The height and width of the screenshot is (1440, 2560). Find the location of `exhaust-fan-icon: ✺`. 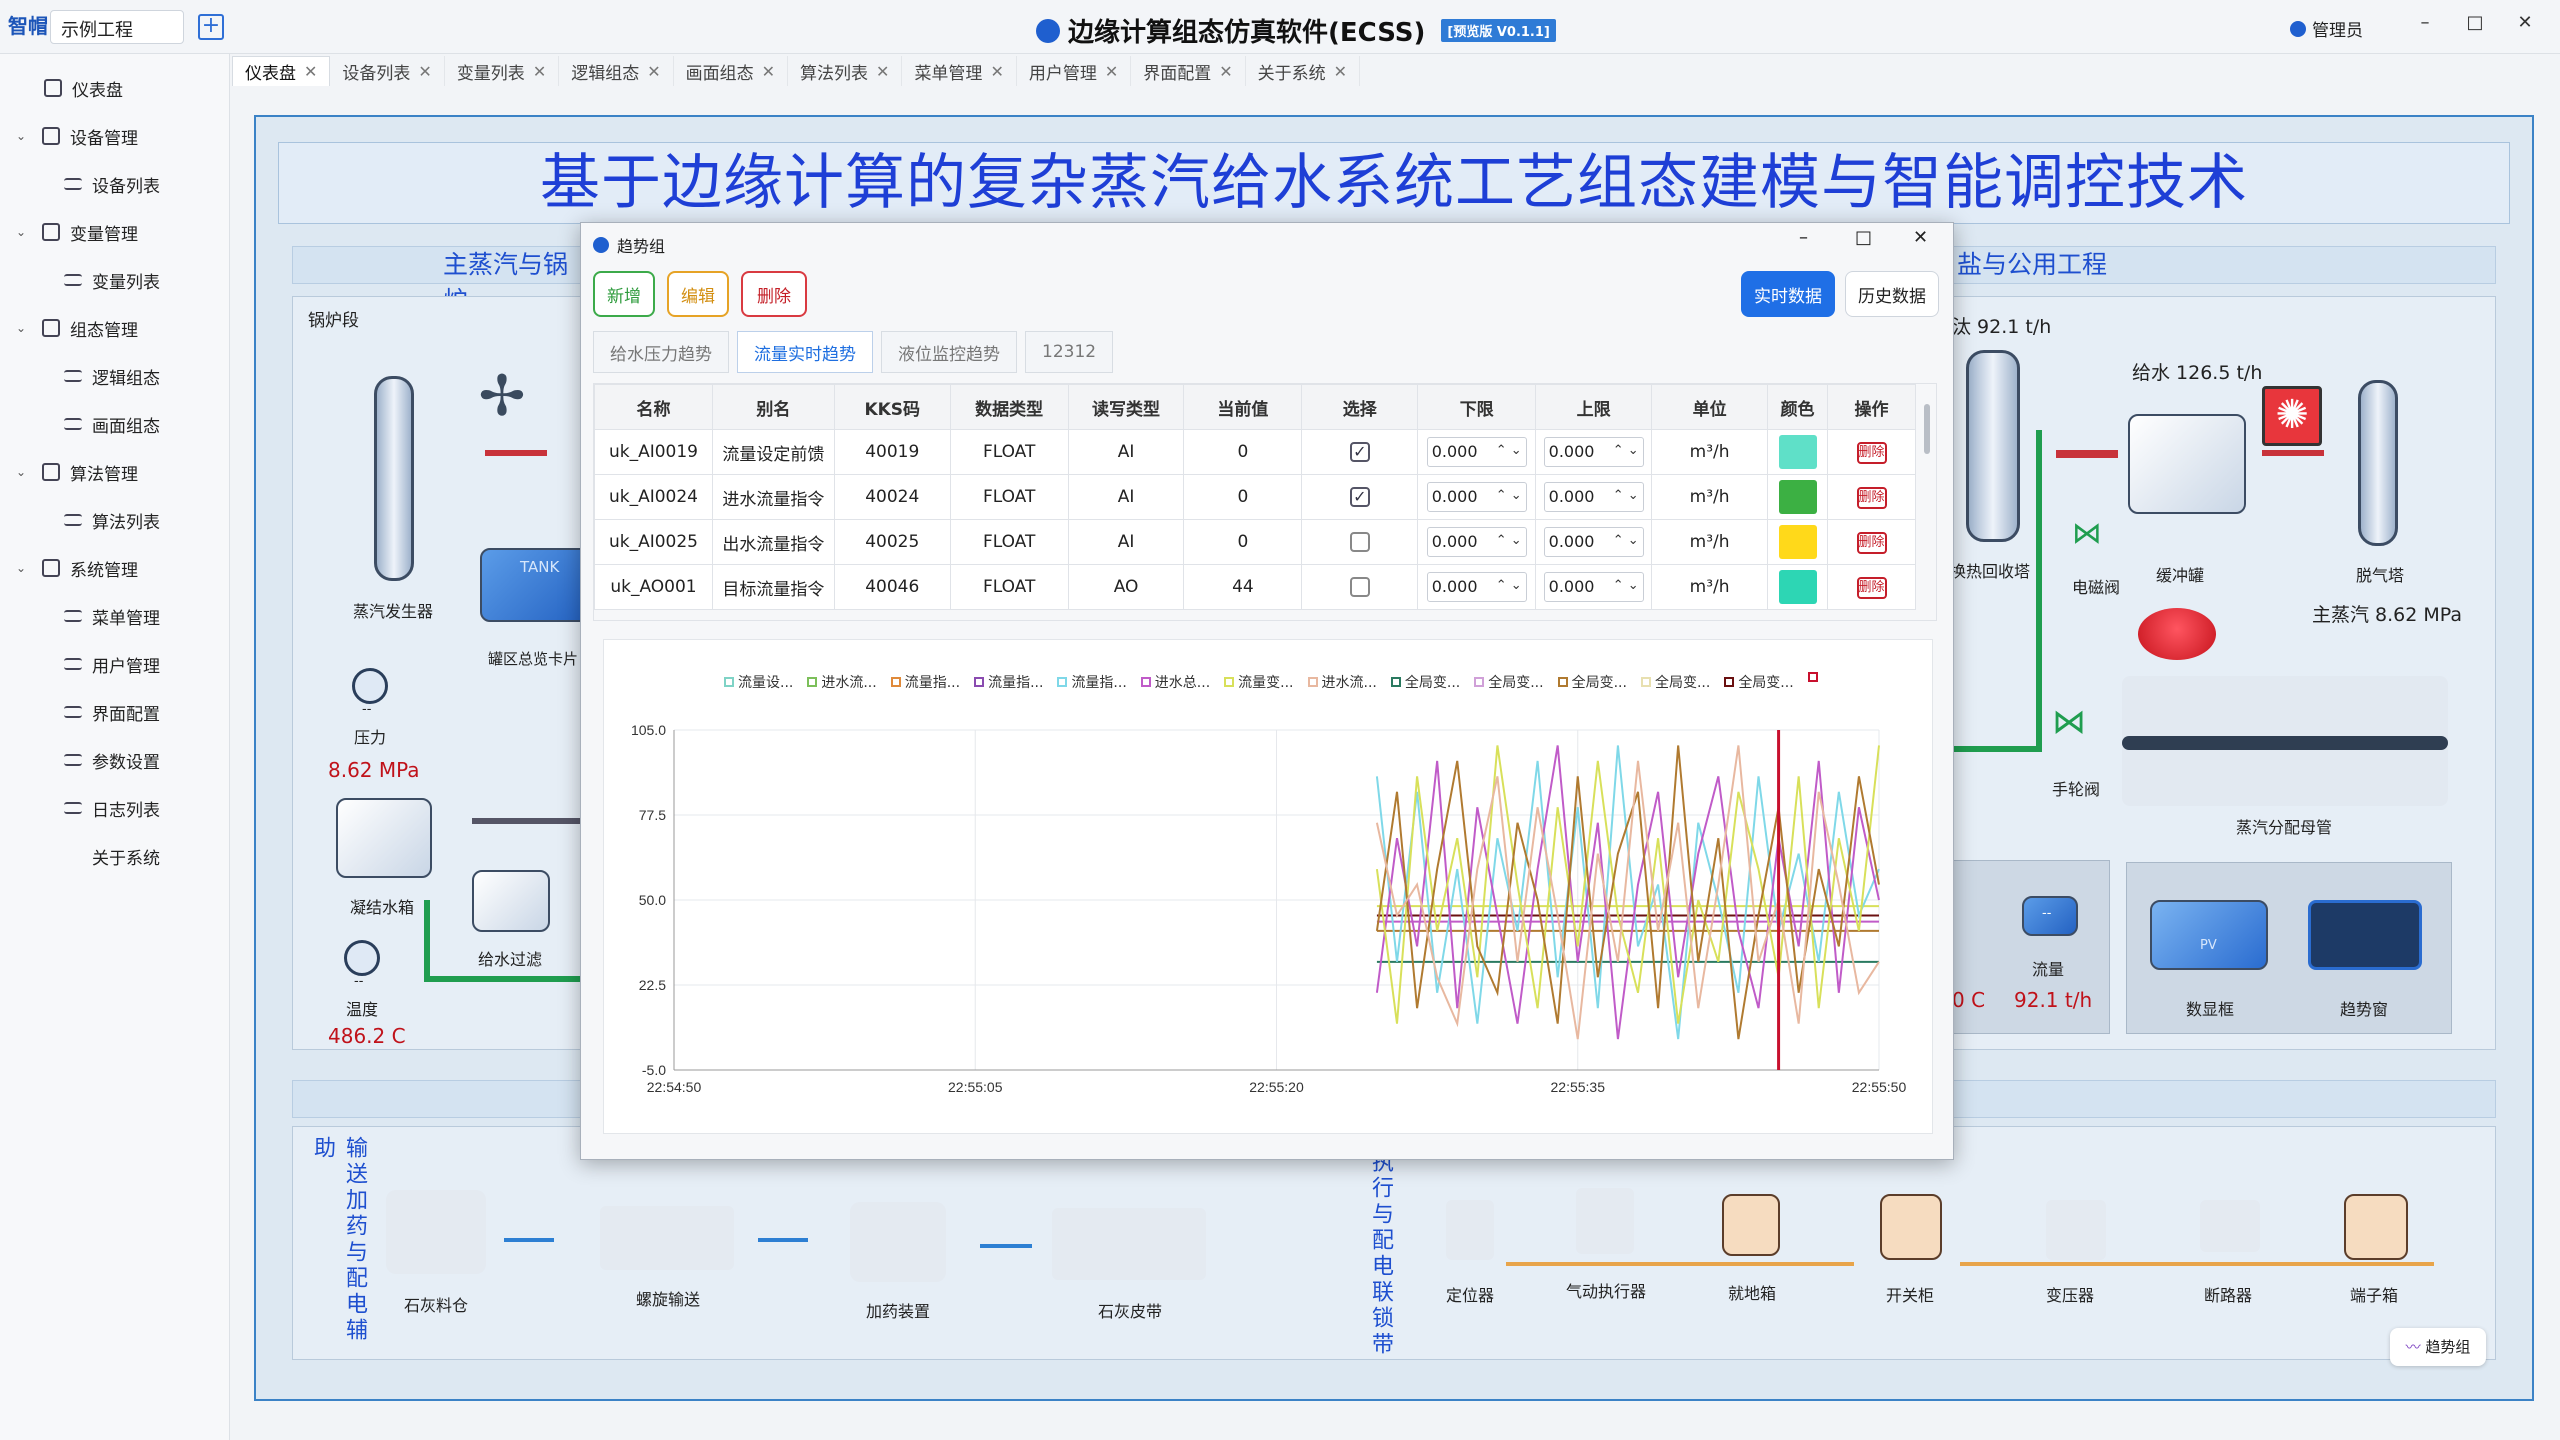

exhaust-fan-icon: ✺ is located at coordinates (2292, 416).